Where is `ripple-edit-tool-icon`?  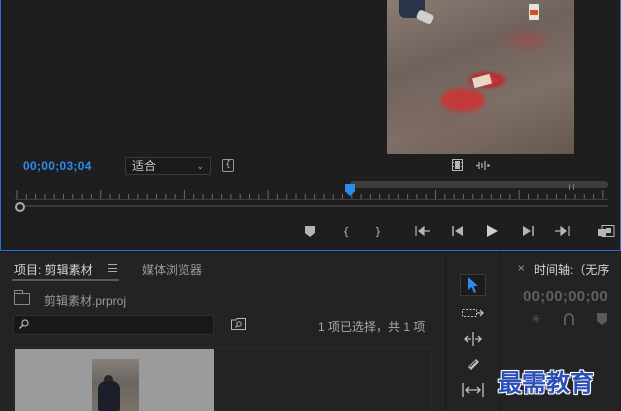
ripple-edit-tool-icon is located at coordinates (473, 339).